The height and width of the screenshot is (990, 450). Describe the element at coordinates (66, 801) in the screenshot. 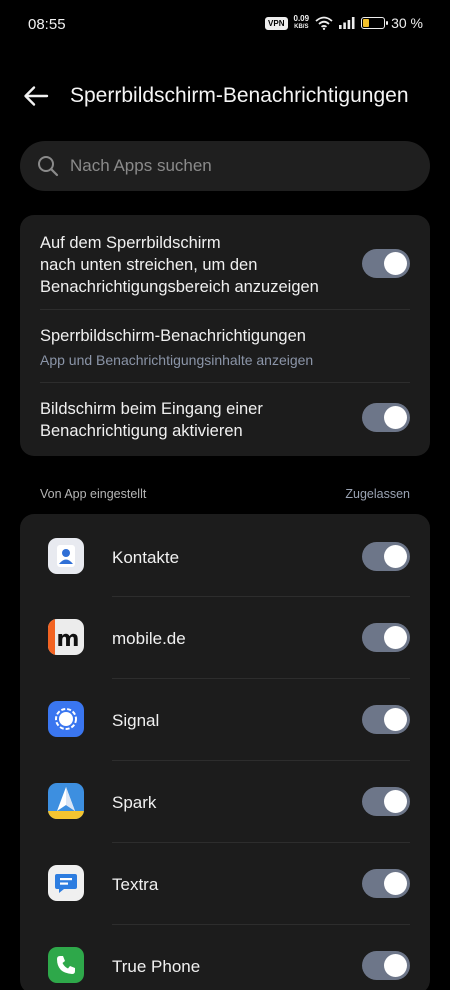

I see `spark-icon` at that location.